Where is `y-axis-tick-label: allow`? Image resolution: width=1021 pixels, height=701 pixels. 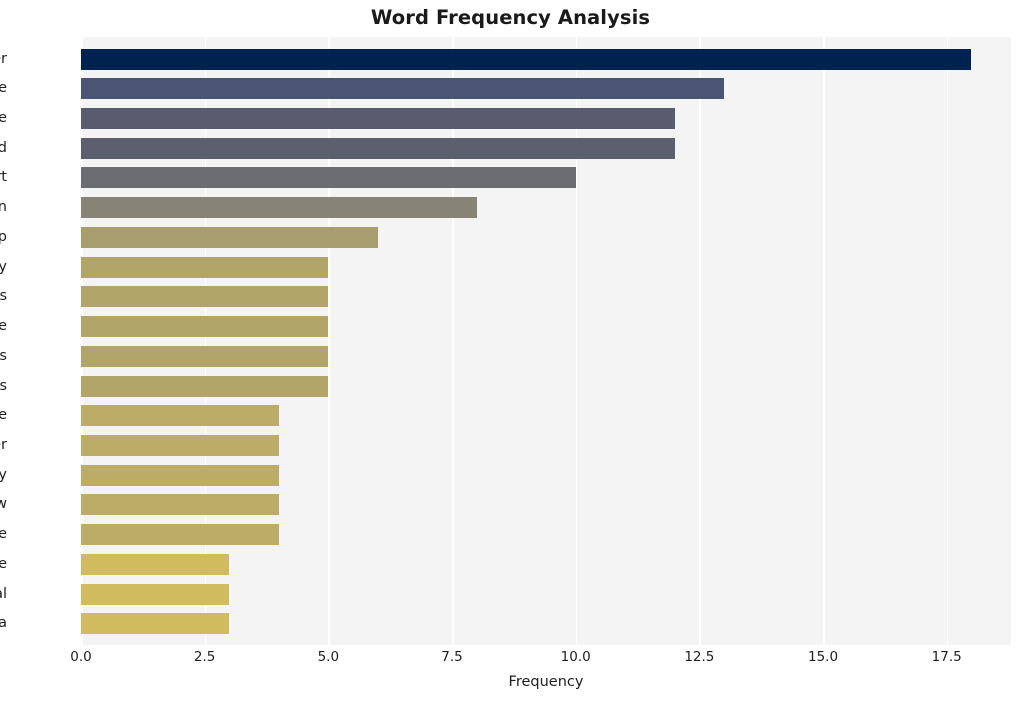
y-axis-tick-label: allow is located at coordinates (3, 504).